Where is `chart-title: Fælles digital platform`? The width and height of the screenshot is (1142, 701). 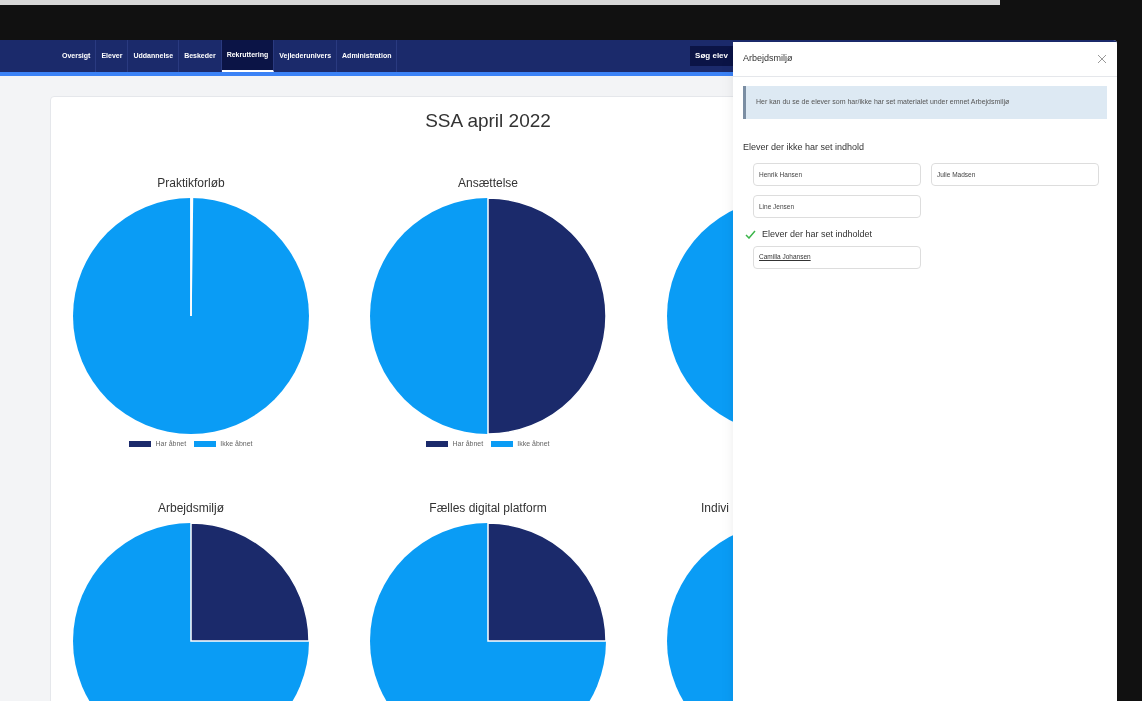 chart-title: Fælles digital platform is located at coordinates (488, 508).